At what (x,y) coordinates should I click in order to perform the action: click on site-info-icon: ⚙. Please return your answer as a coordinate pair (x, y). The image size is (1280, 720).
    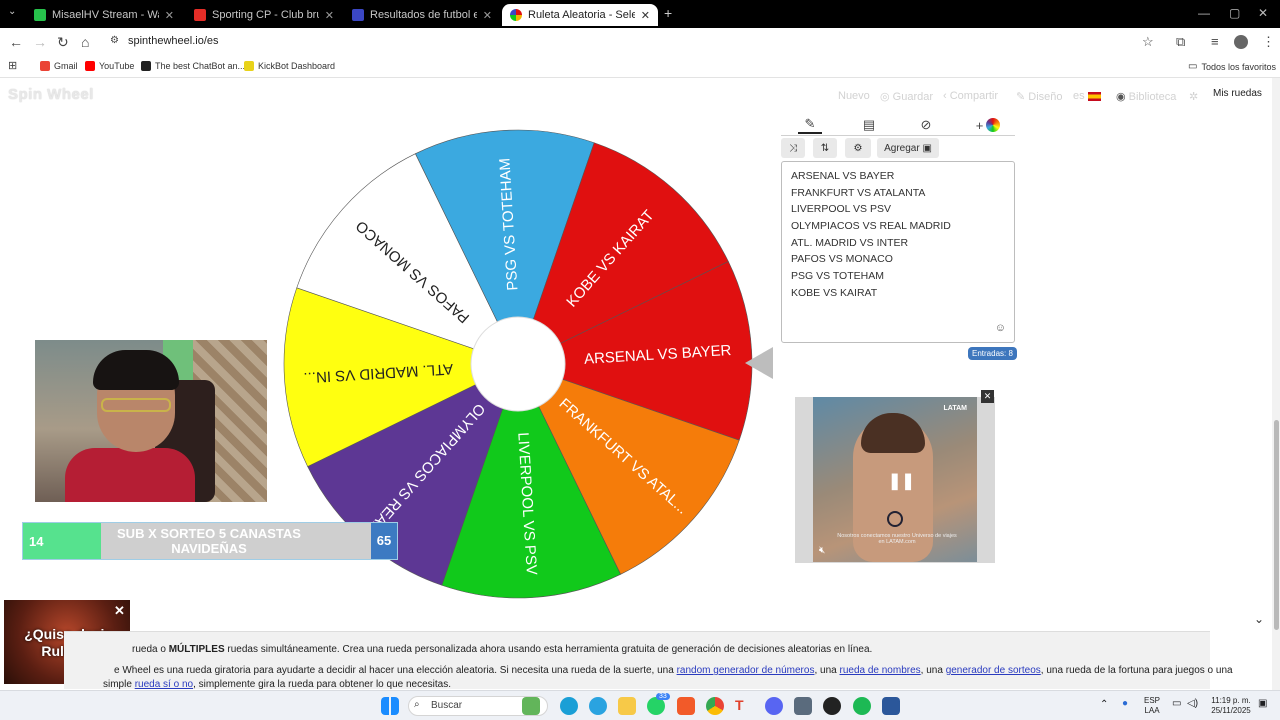
    Looking at the image, I should click on (114, 40).